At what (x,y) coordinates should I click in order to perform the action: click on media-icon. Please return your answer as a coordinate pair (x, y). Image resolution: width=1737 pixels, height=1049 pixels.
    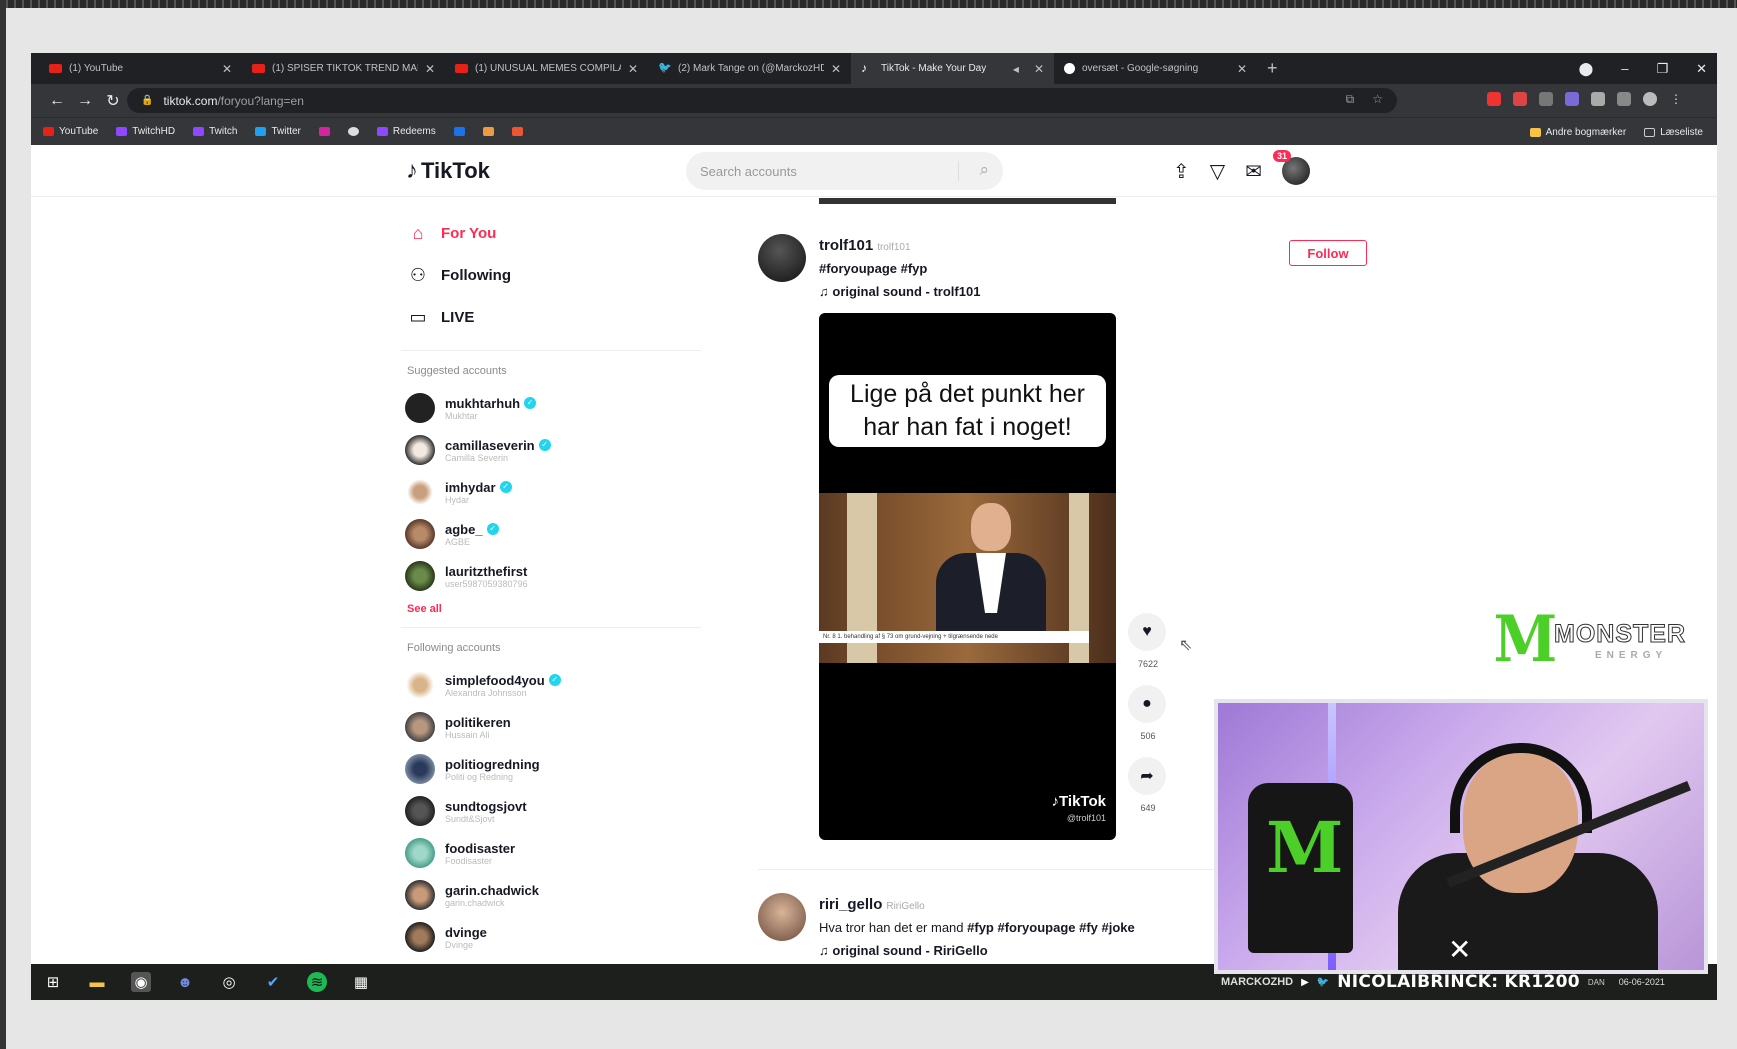
    Looking at the image, I should click on (1624, 99).